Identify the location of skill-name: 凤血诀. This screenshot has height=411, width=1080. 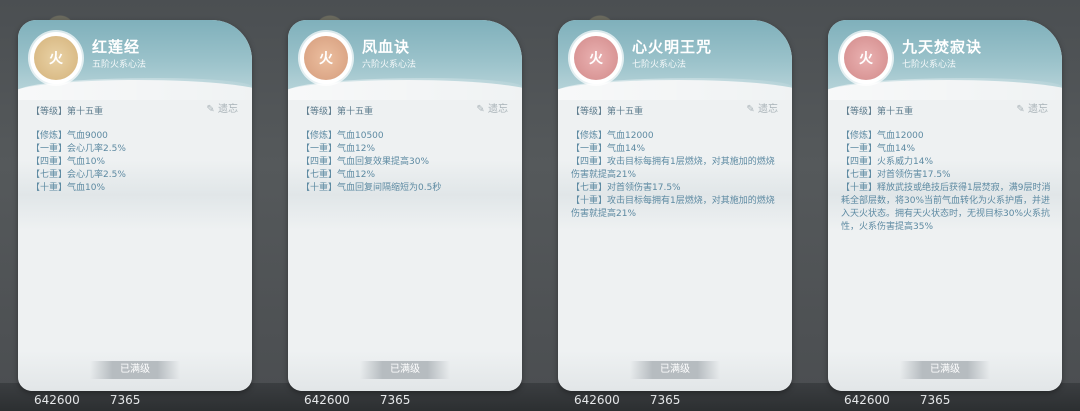
(386, 47).